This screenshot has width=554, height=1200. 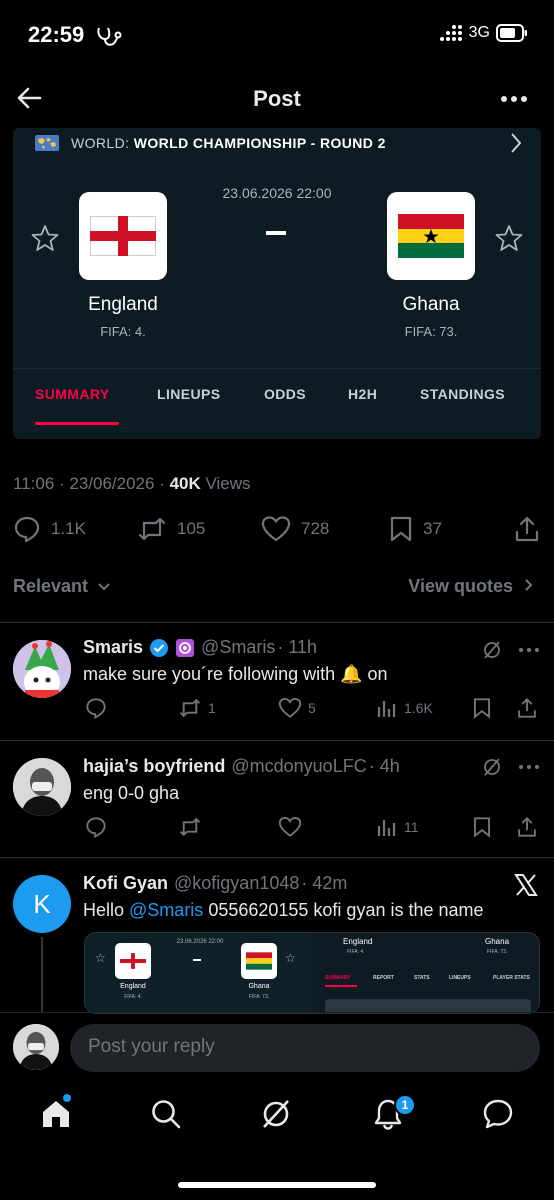 What do you see at coordinates (384, 766) in the screenshot?
I see `reply-time: · 4h` at bounding box center [384, 766].